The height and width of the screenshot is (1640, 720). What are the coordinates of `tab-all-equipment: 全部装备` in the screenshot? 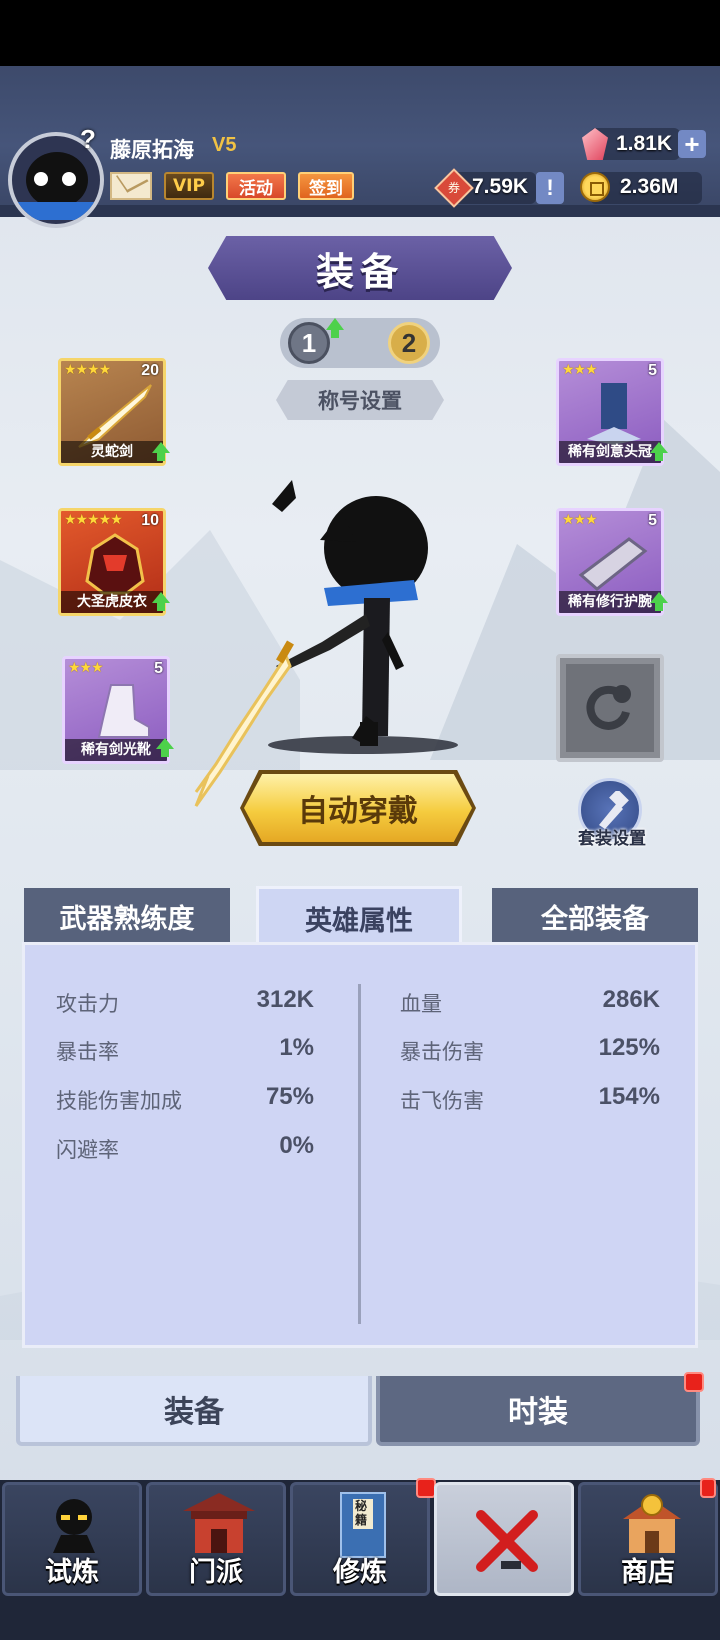 It's located at (595, 916).